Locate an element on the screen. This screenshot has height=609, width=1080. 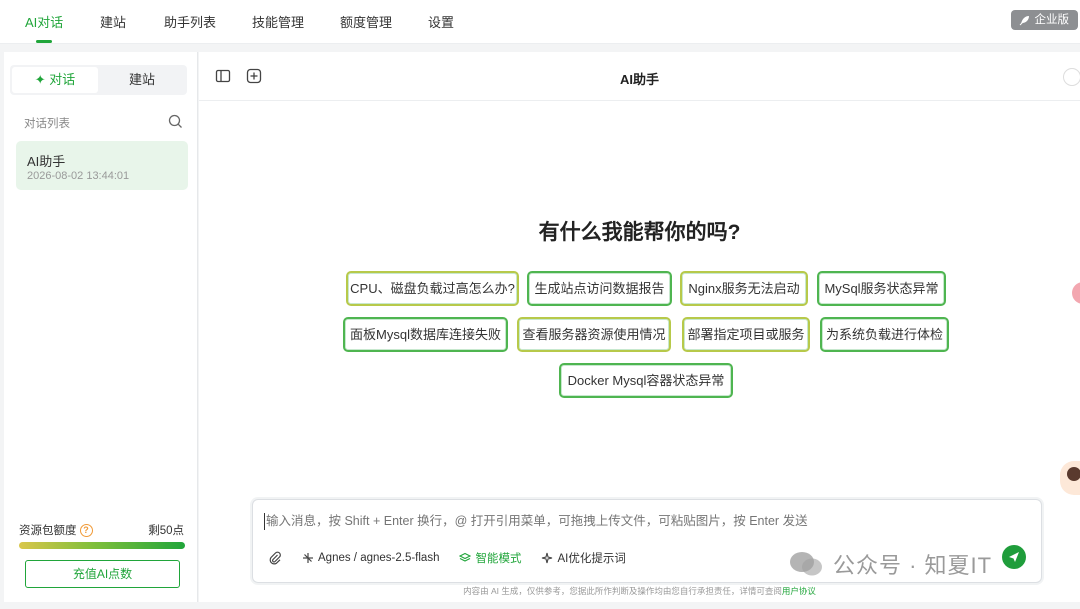
suggestion-chip: 部署指定项目或服务 is located at coordinates (746, 334).